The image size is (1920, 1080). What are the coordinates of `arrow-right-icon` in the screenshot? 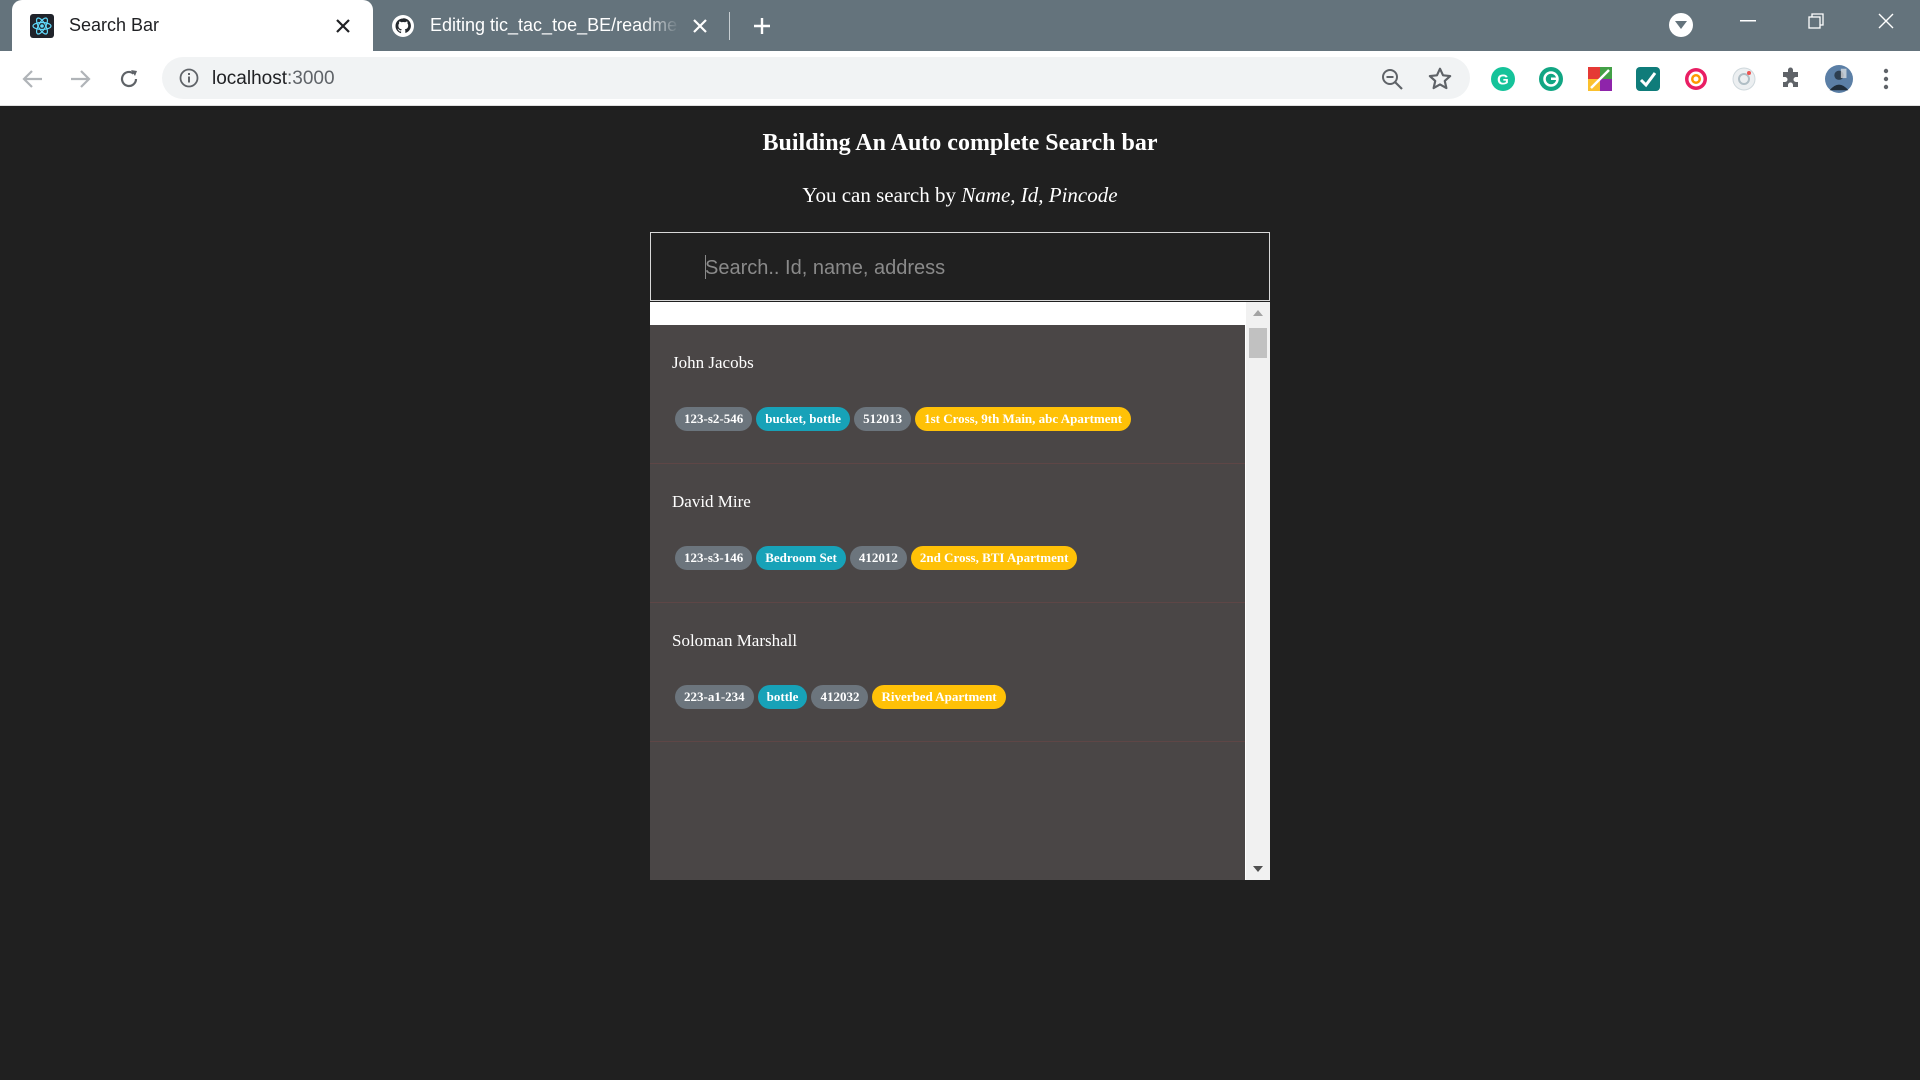 It's located at (81, 79).